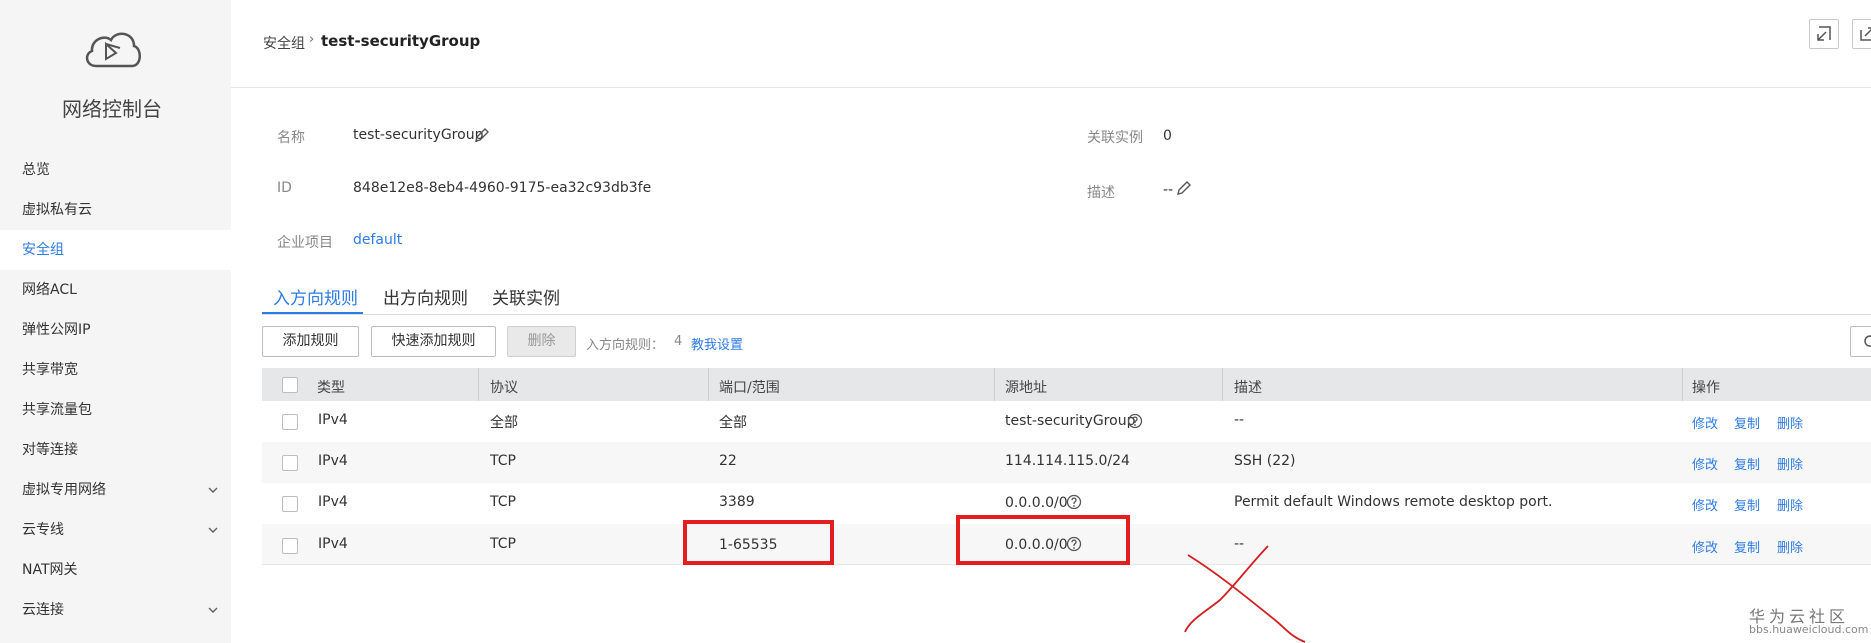 This screenshot has width=1871, height=643. What do you see at coordinates (113, 50) in the screenshot?
I see `cloud-logo-icon` at bounding box center [113, 50].